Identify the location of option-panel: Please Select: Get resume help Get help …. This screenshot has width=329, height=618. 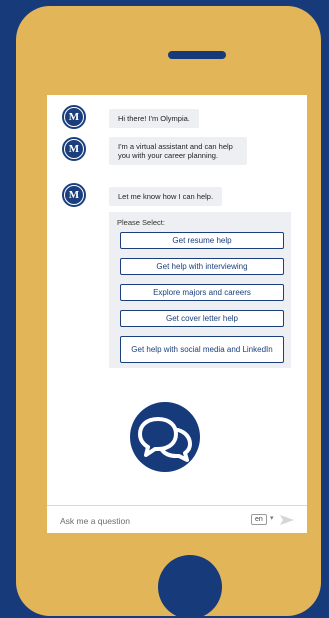
(200, 290).